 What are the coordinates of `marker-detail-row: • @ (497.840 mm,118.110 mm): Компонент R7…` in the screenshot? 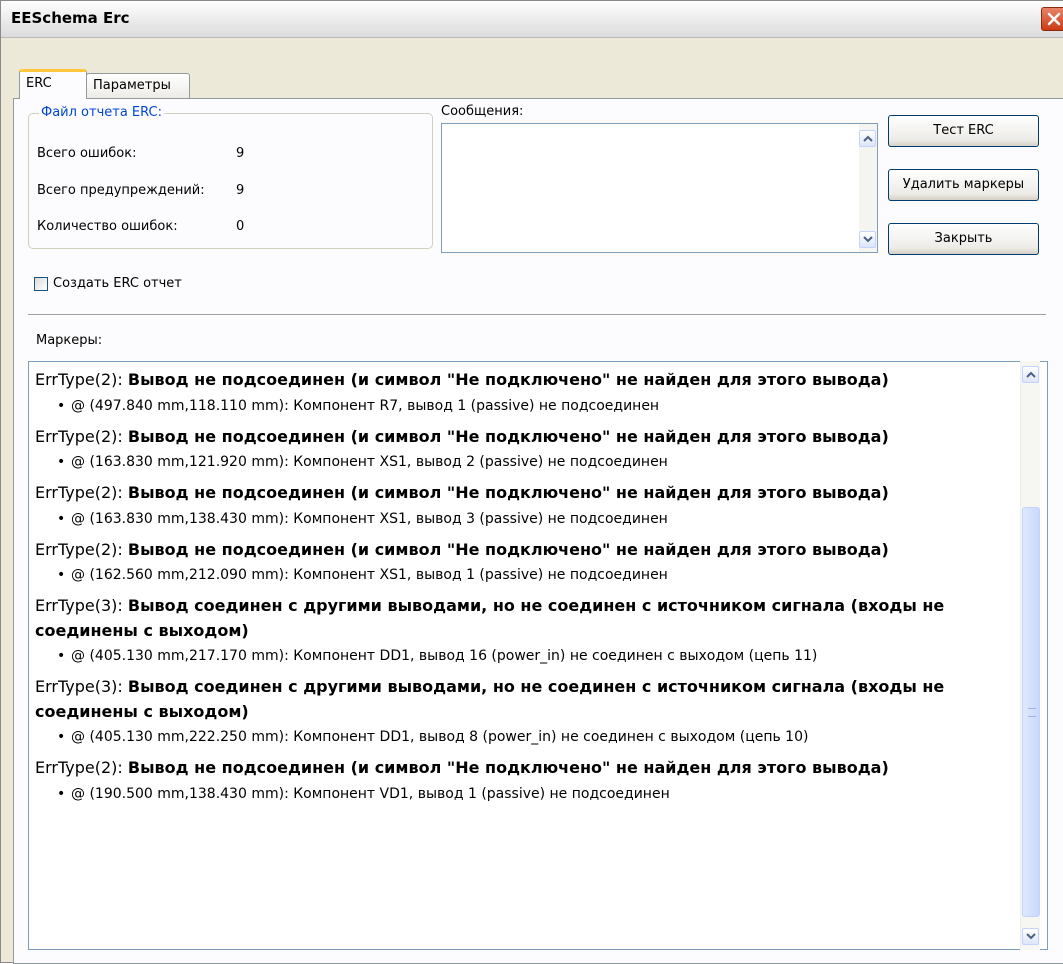 It's located at (530, 406).